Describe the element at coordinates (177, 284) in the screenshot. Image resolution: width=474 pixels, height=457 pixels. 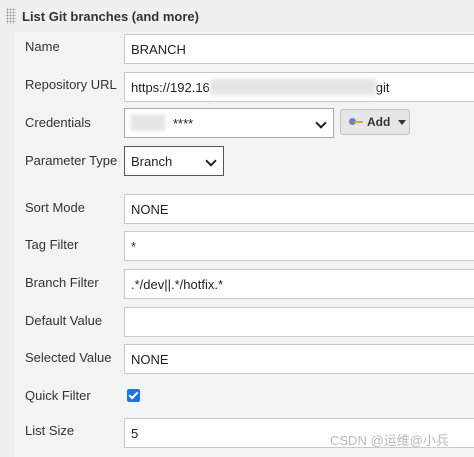
I see `branch-filter-value: .*/dev||.*/hotfix.*` at that location.